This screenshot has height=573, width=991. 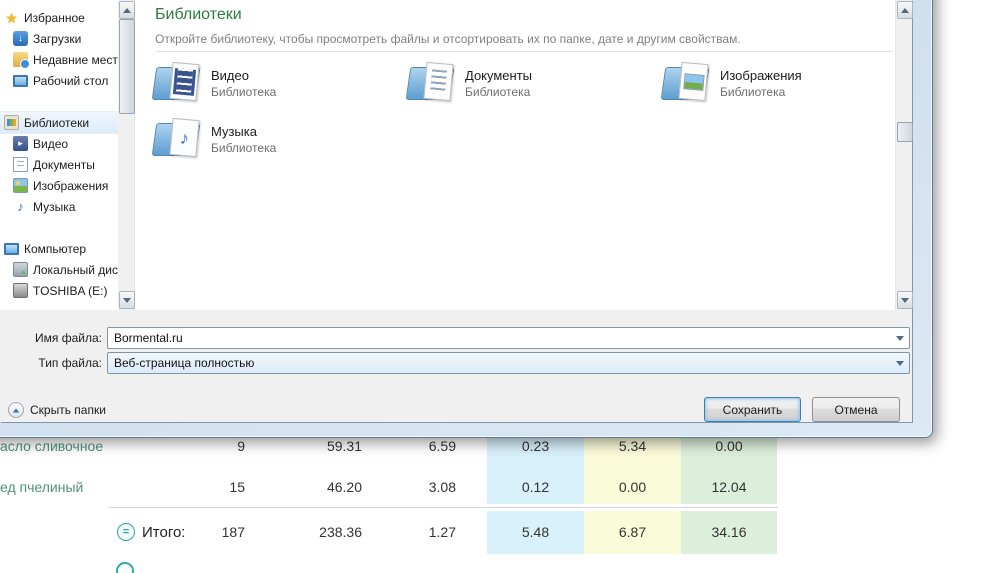 I want to click on food-link: асло сливочное, so click(x=51, y=446).